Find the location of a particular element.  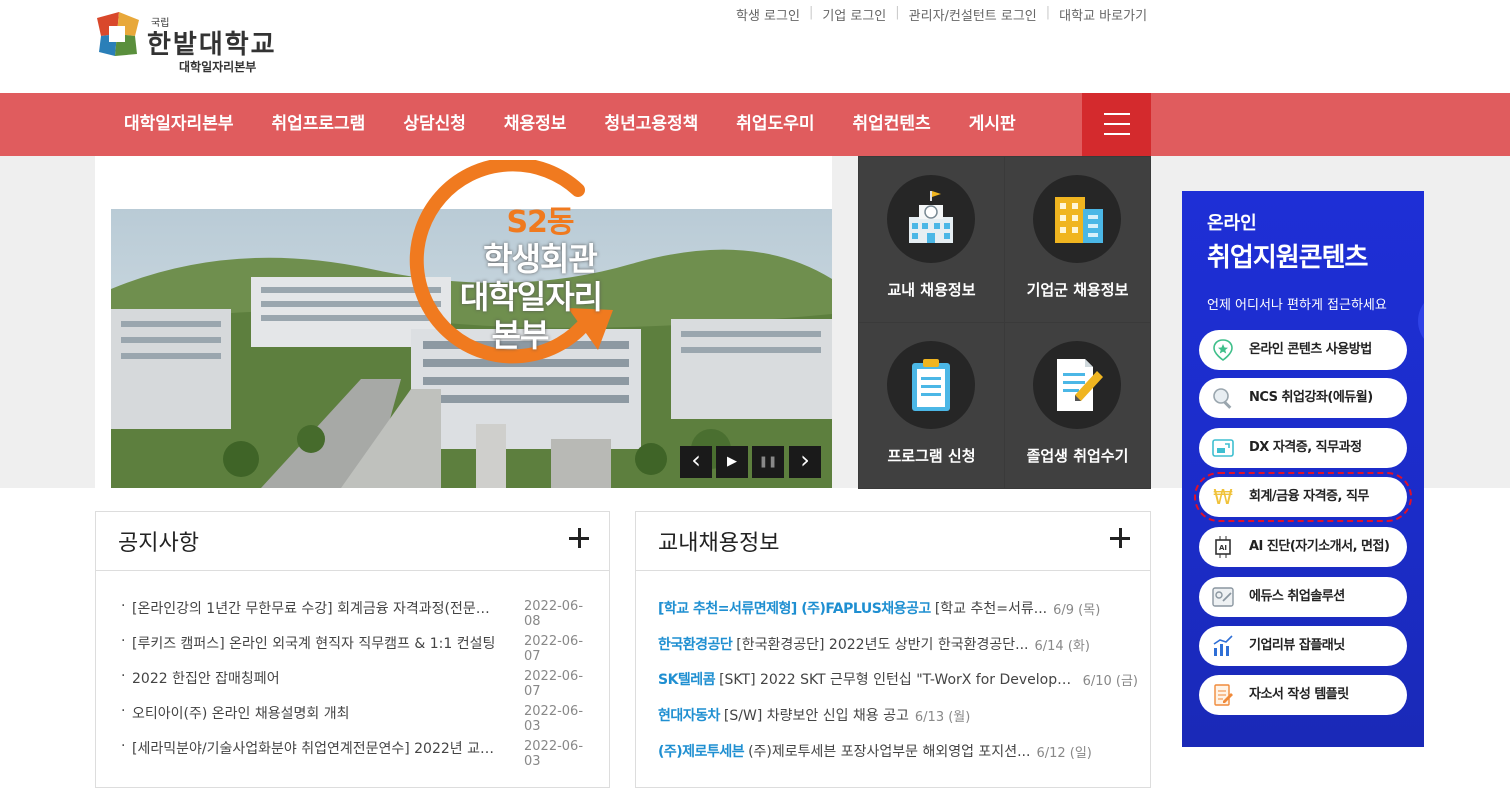

online-button-label: NCS 취업강좌(에듀윌) is located at coordinates (1311, 397).